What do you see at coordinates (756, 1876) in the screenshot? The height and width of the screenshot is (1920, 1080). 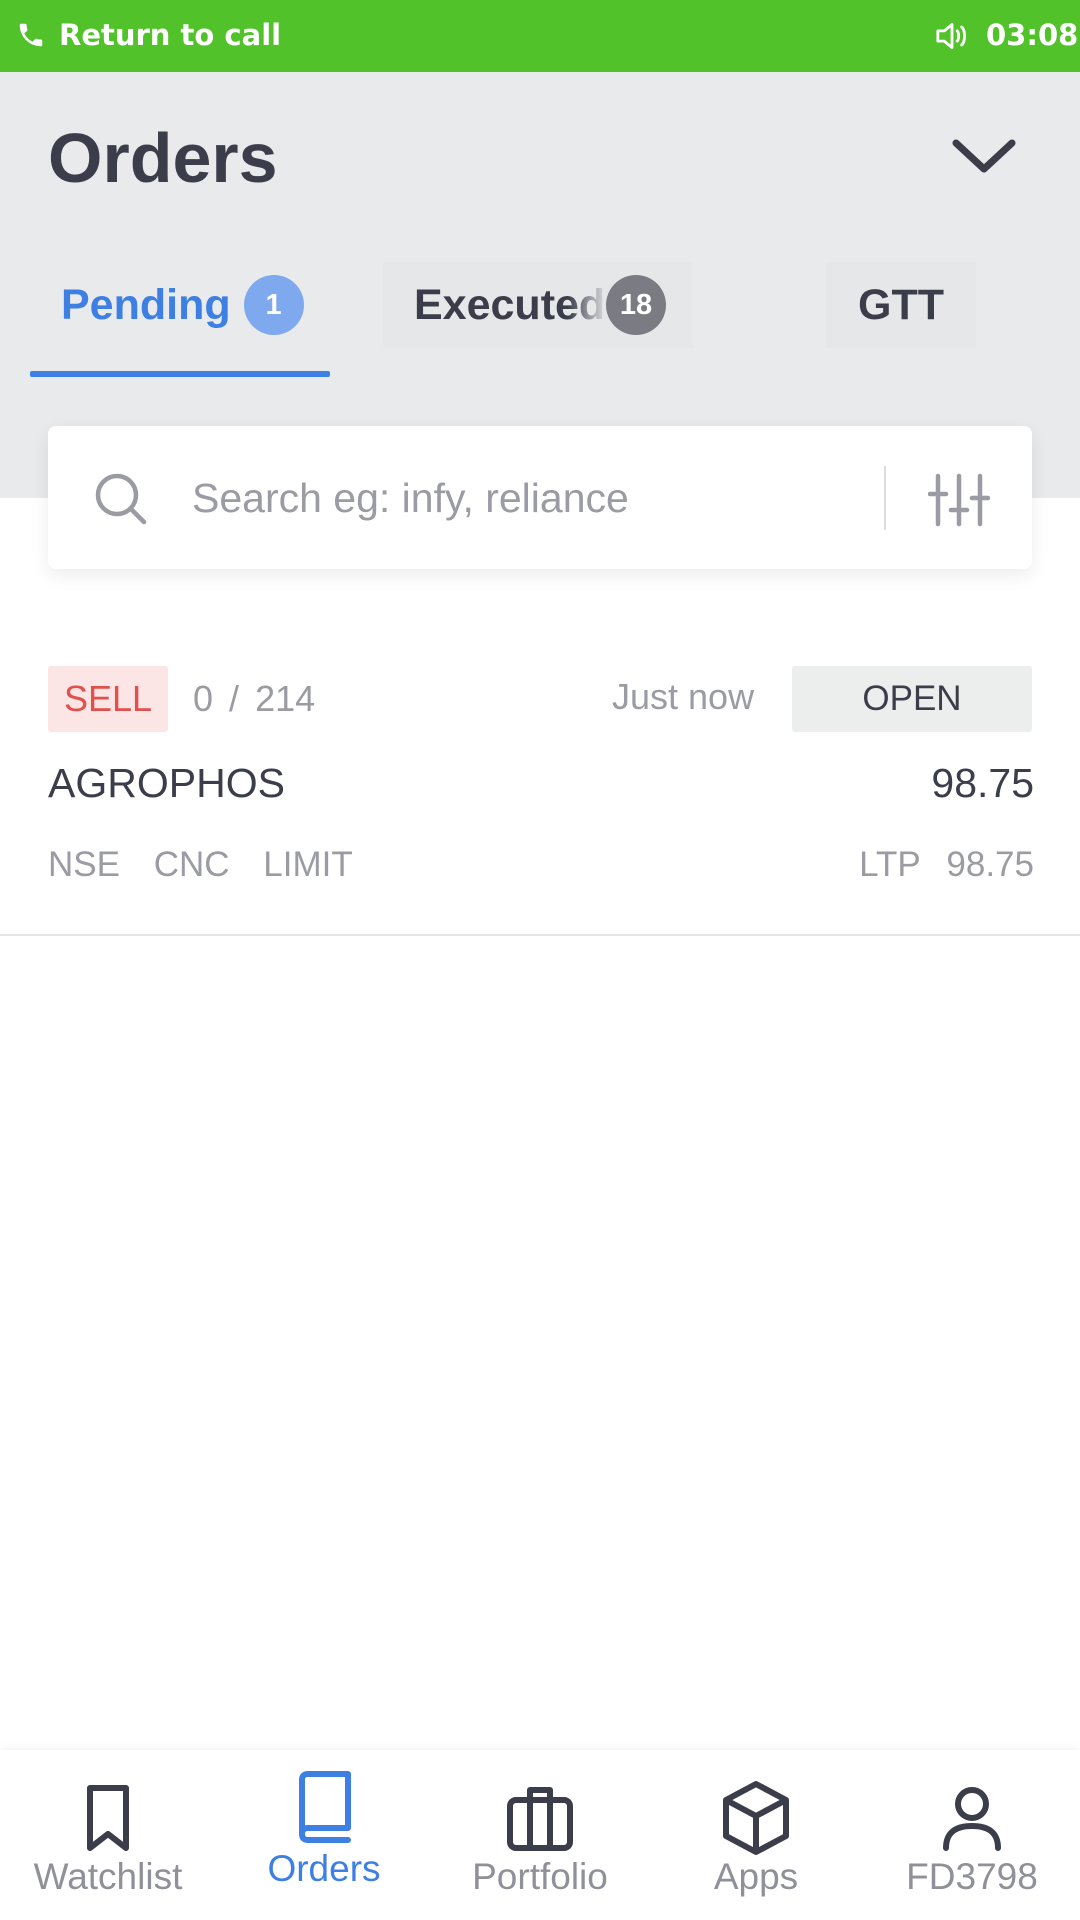 I see `nav-apps-label: Apps` at bounding box center [756, 1876].